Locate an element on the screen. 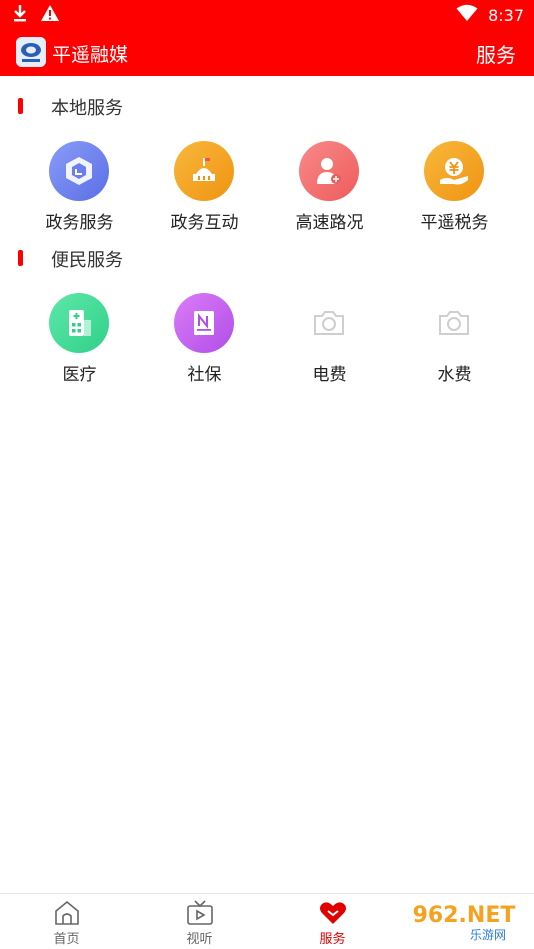 This screenshot has width=534, height=949. service-label: 政务互动 is located at coordinates (204, 223).